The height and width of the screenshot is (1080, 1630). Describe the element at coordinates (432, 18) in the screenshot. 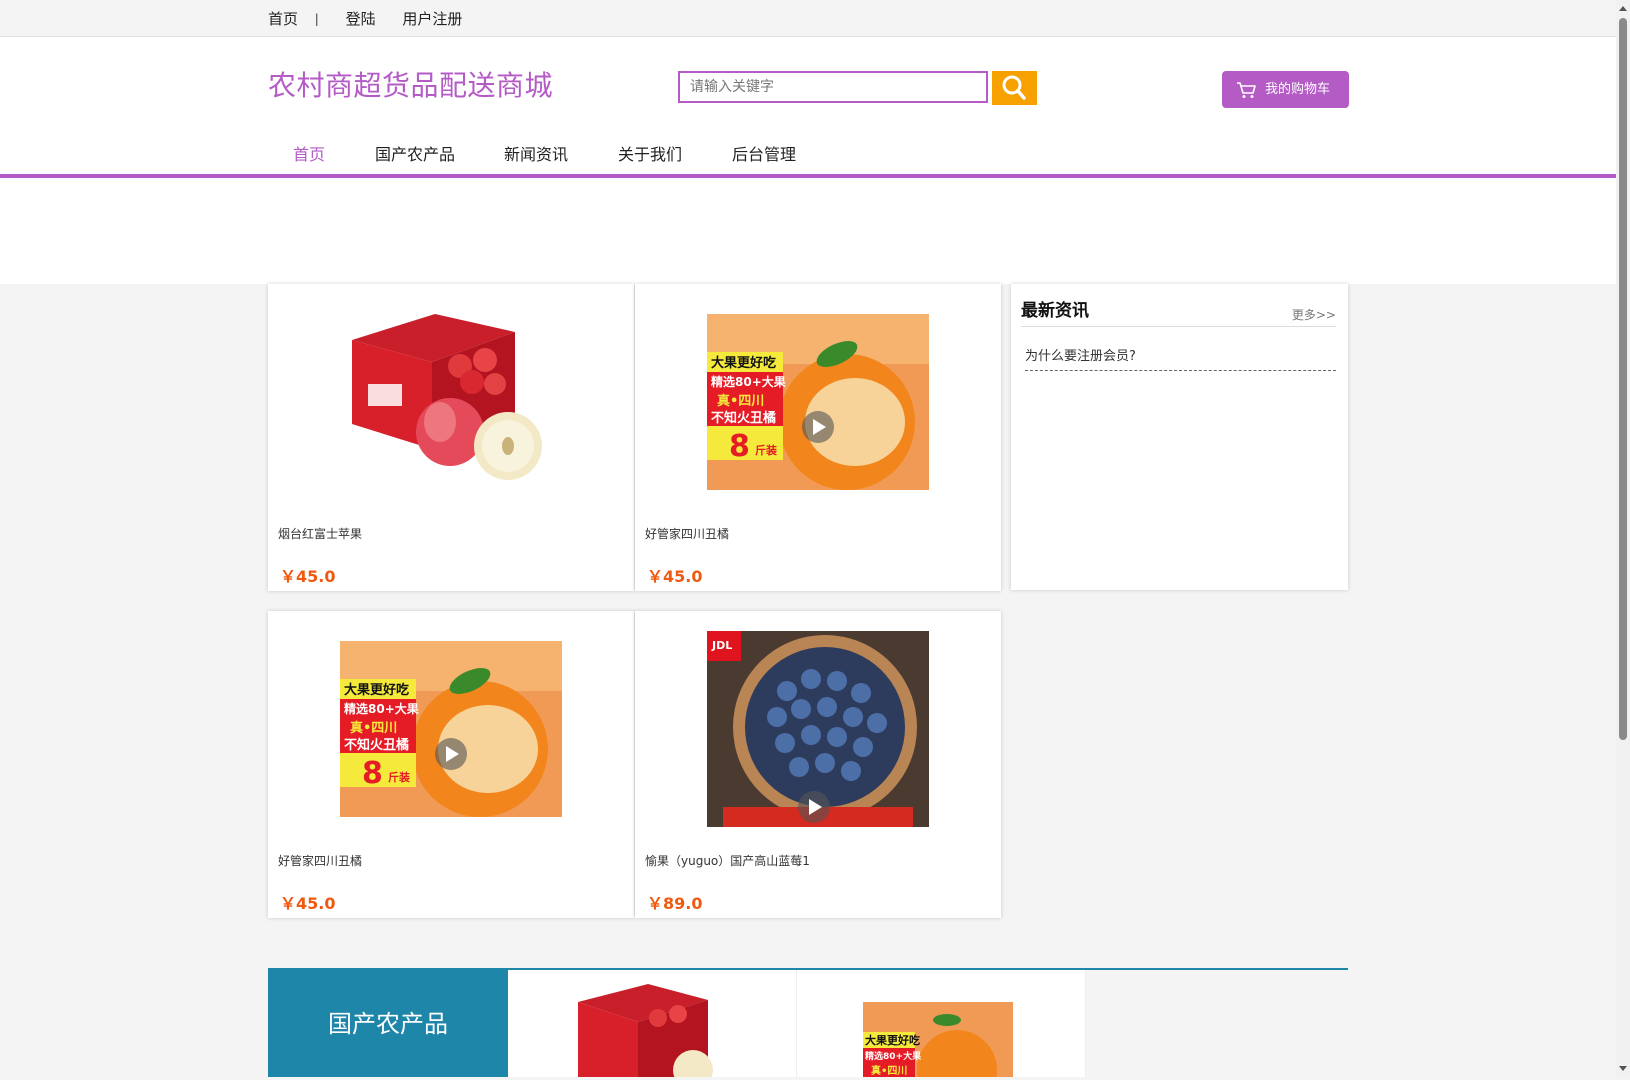

I see `register-link: 用户注册` at that location.